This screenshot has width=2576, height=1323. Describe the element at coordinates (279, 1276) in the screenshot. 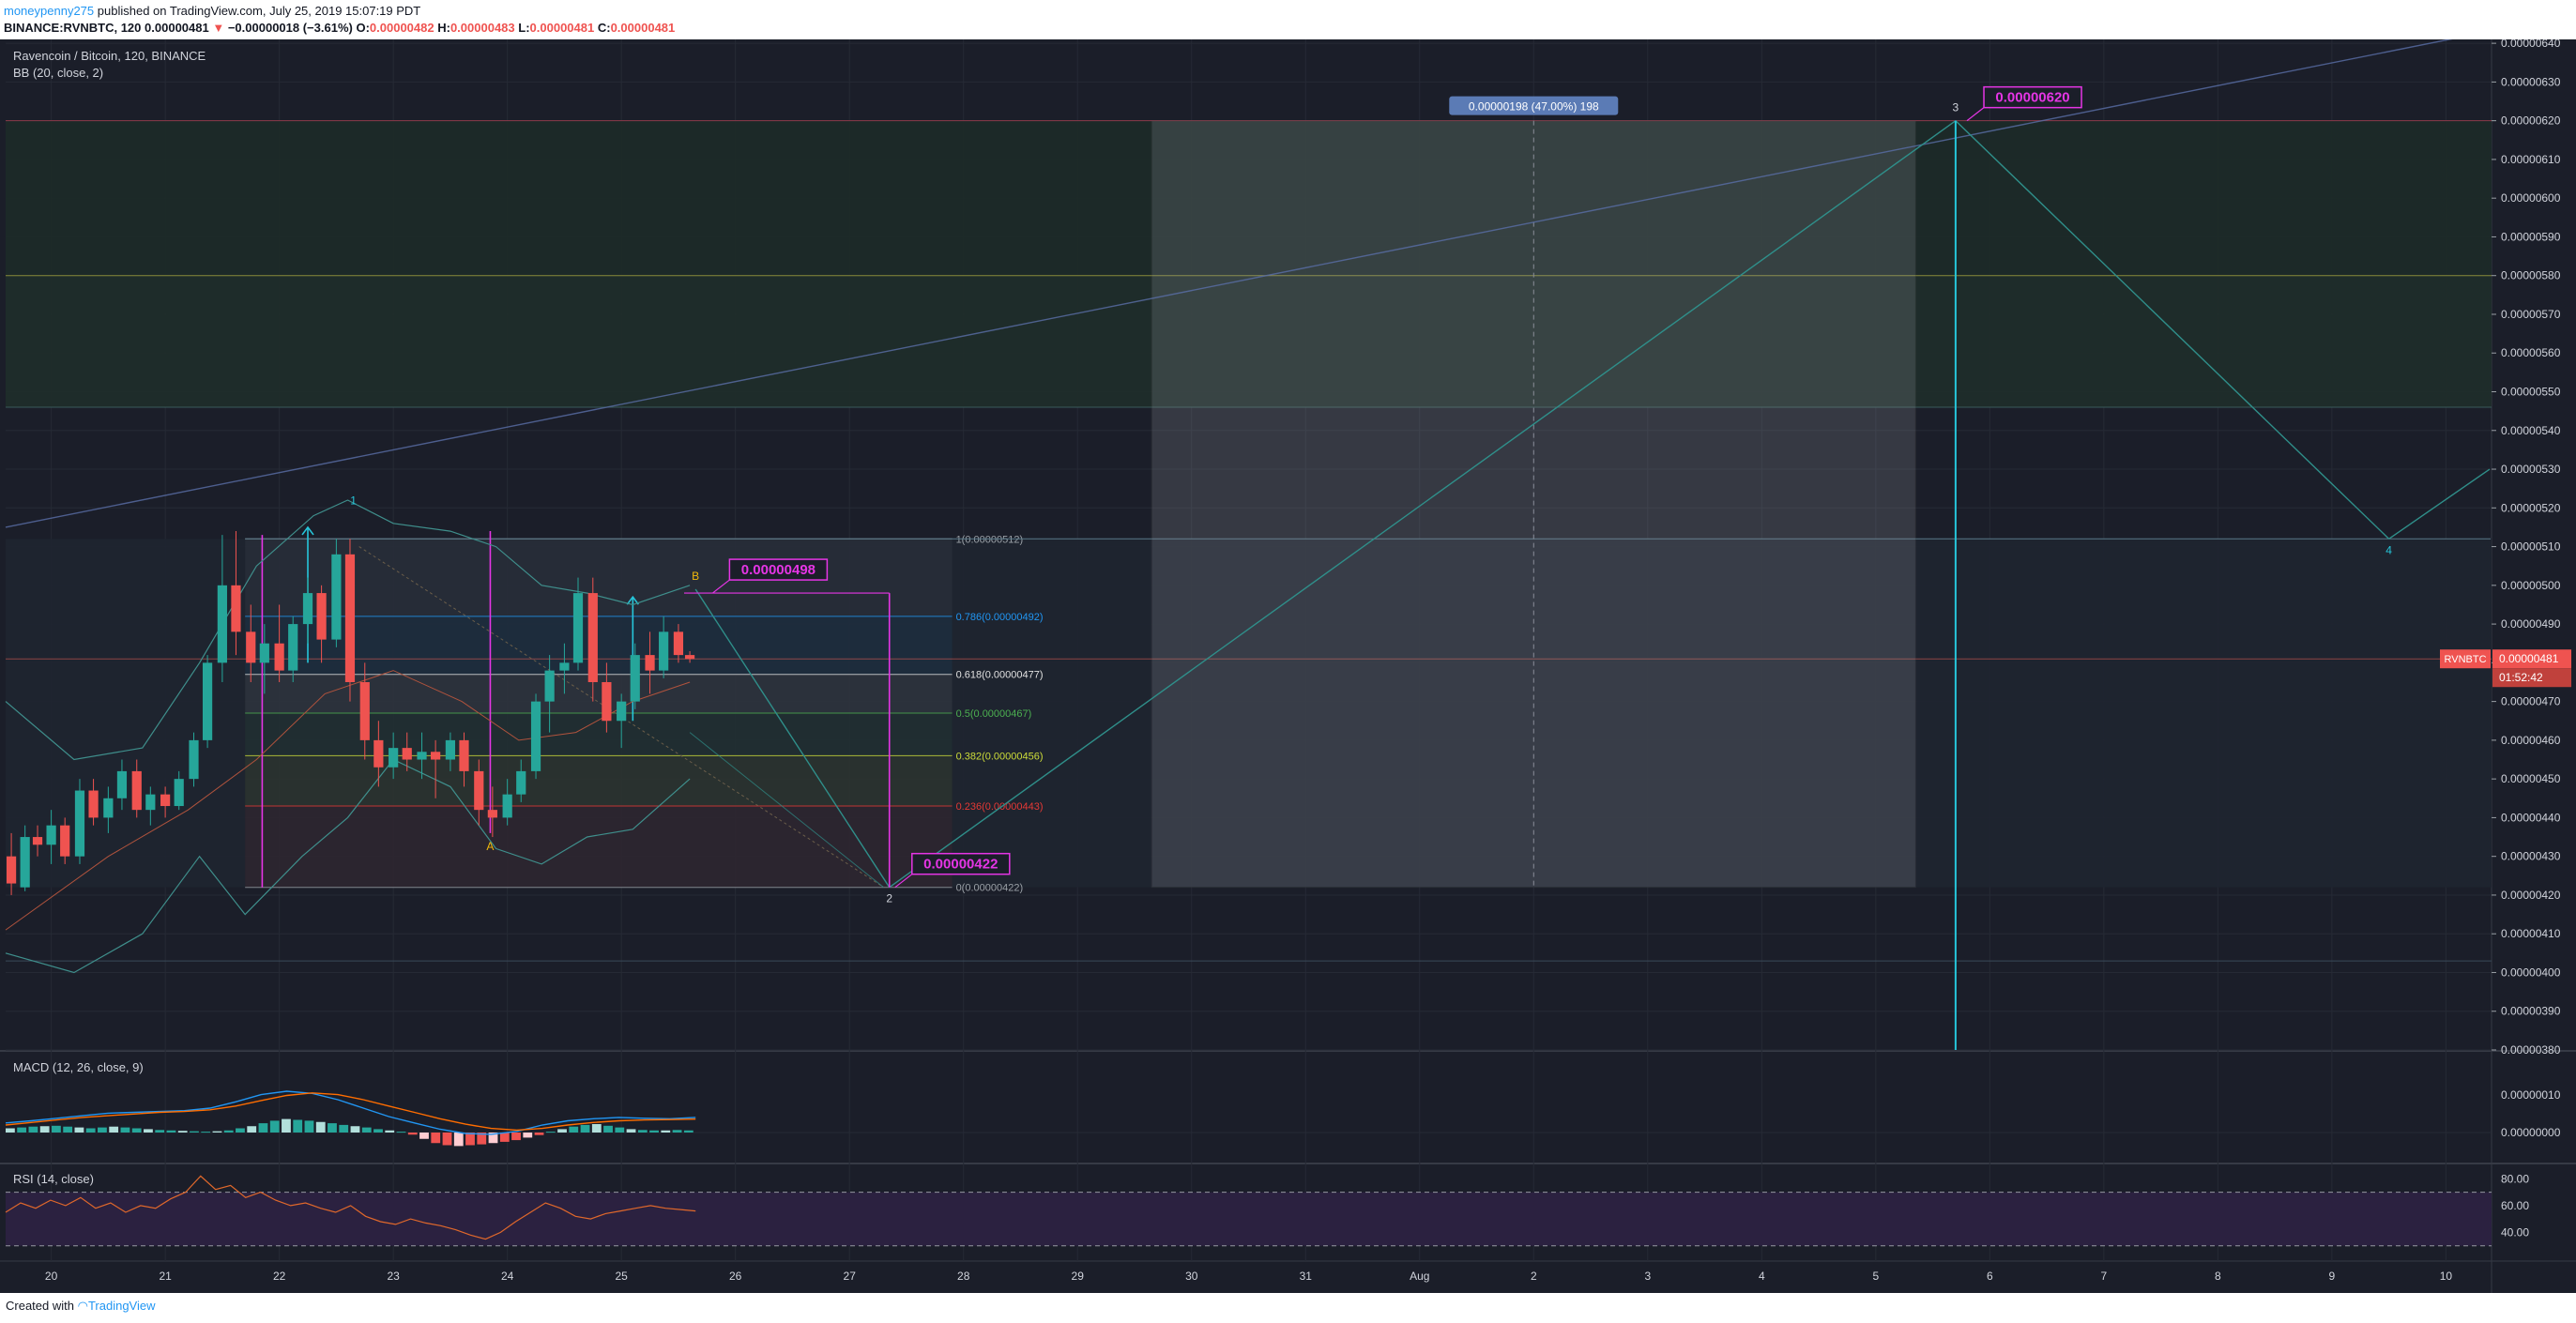

I see `x-tick-label: 22` at that location.